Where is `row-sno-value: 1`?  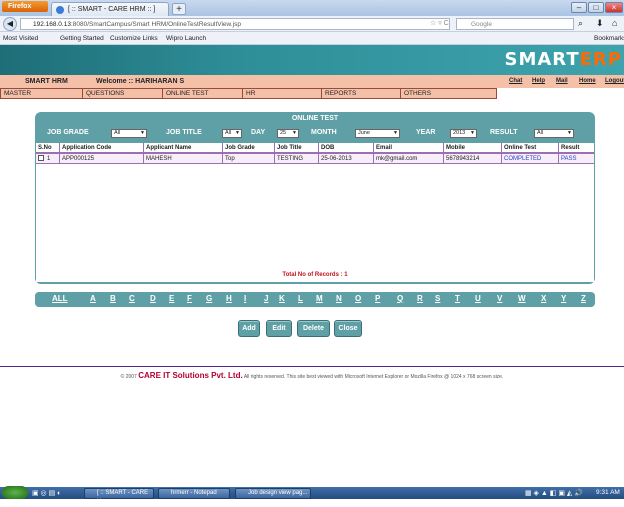 row-sno-value: 1 is located at coordinates (49, 159).